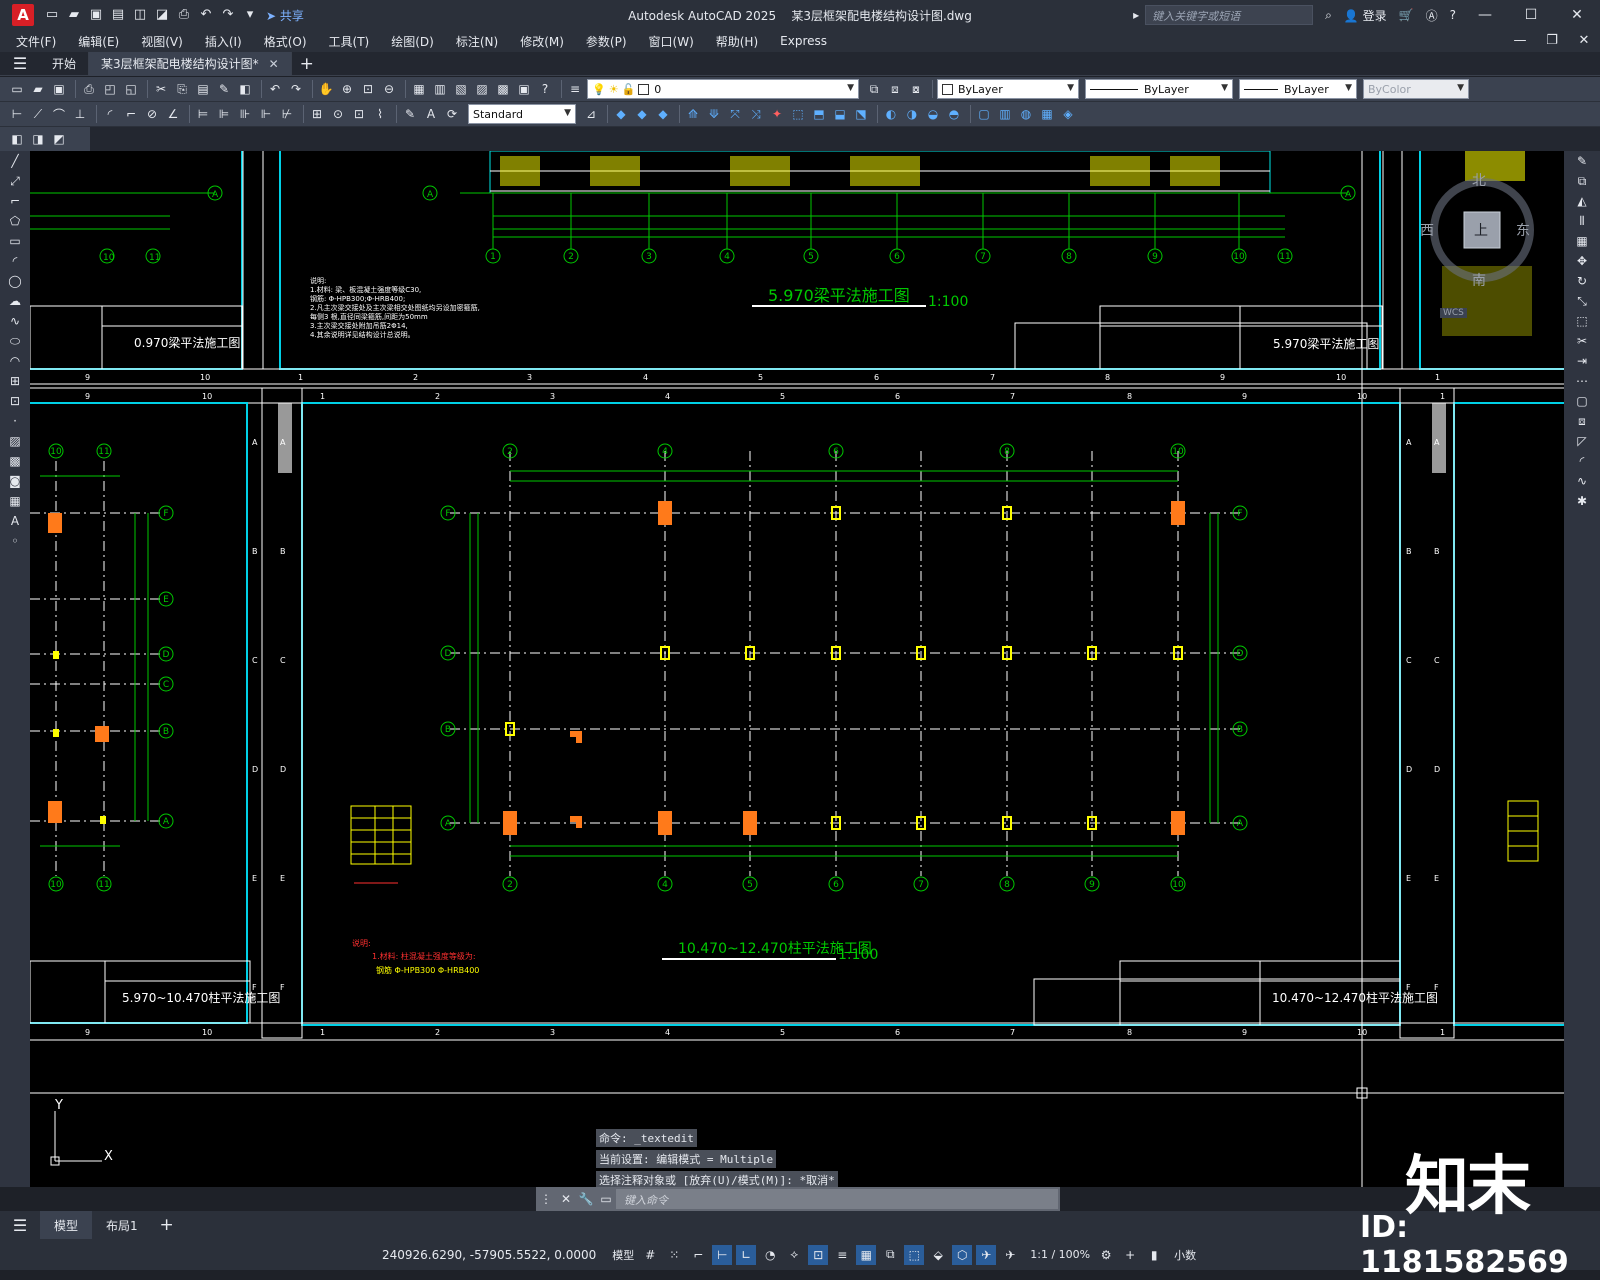 The height and width of the screenshot is (1280, 1600). What do you see at coordinates (1130, 1255) in the screenshot?
I see `annotation-monitor-icon: +` at bounding box center [1130, 1255].